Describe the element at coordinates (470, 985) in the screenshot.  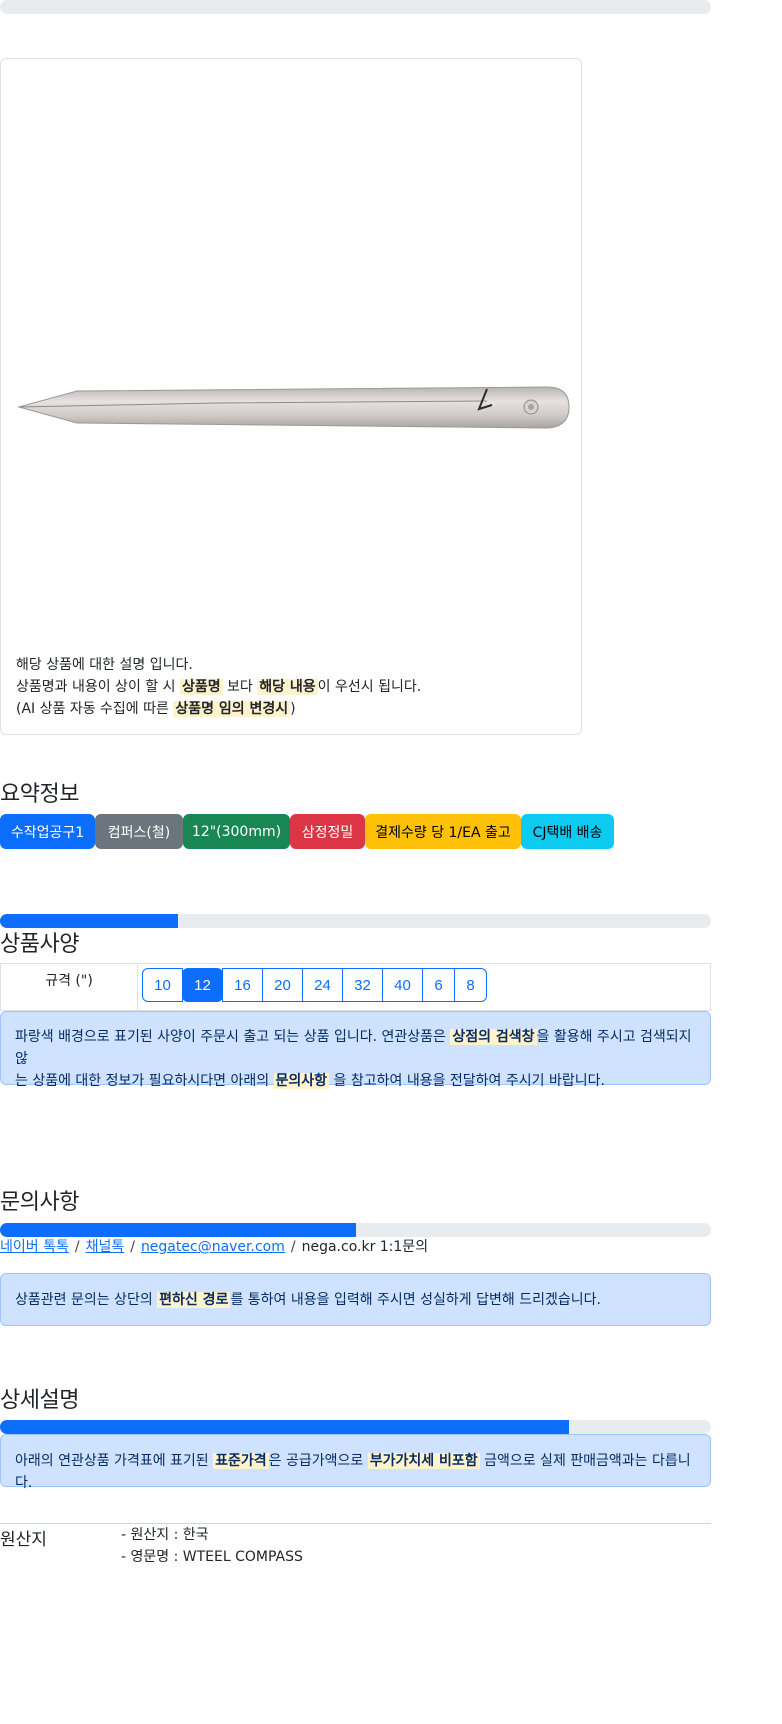
I see `spec-option-8: 8` at that location.